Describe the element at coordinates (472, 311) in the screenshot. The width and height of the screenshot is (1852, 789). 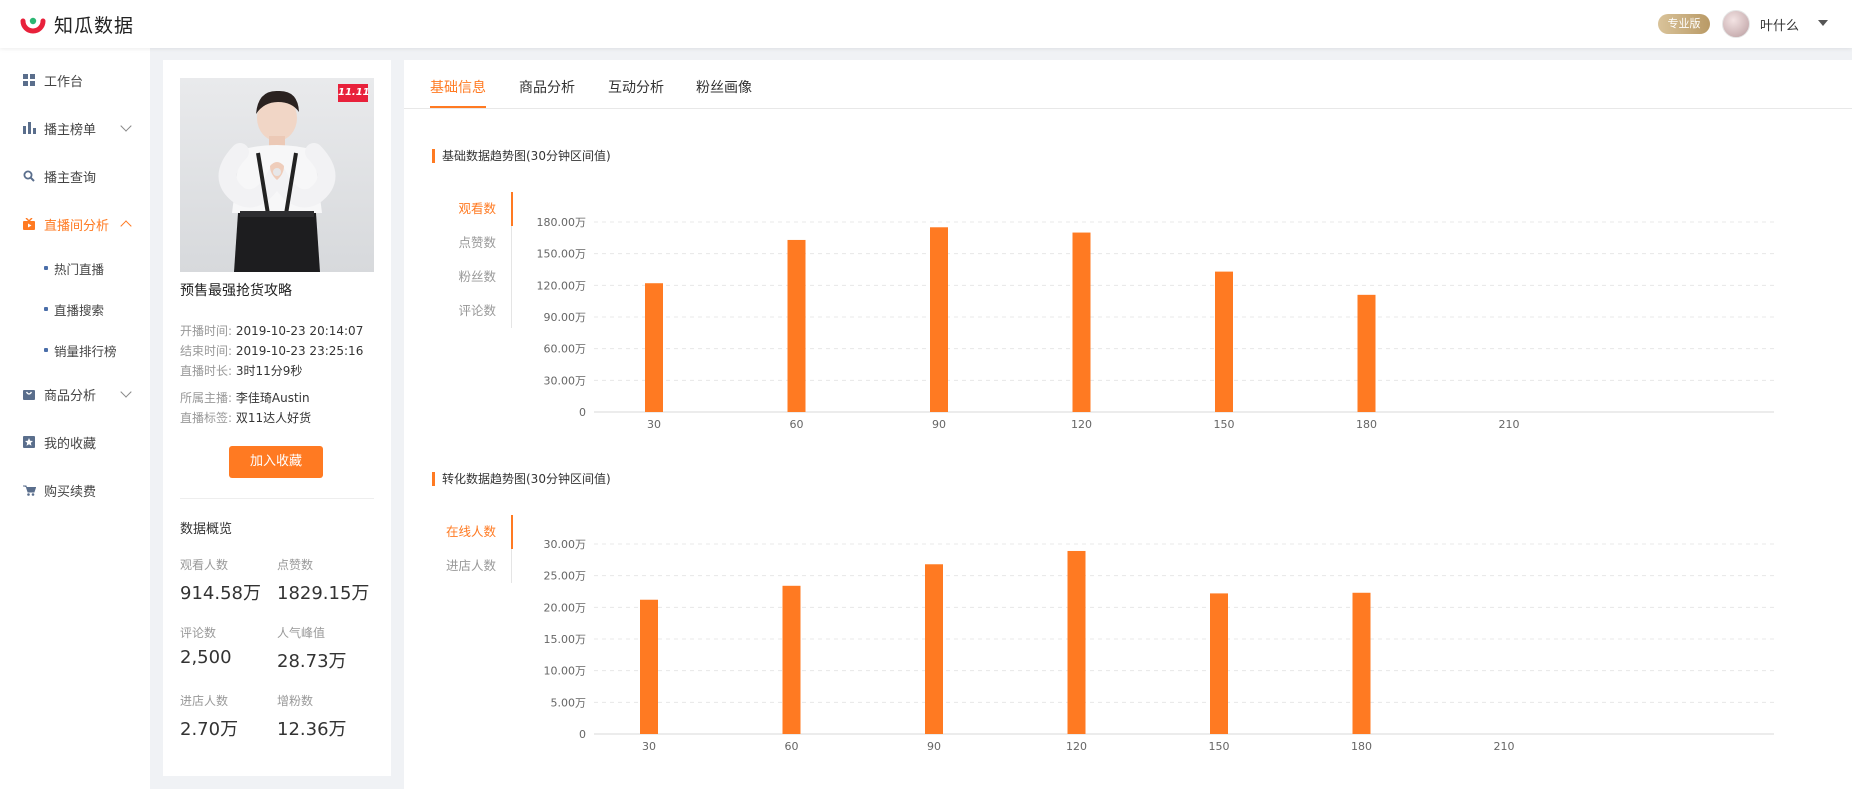
I see `metric-comments: 评论数` at that location.